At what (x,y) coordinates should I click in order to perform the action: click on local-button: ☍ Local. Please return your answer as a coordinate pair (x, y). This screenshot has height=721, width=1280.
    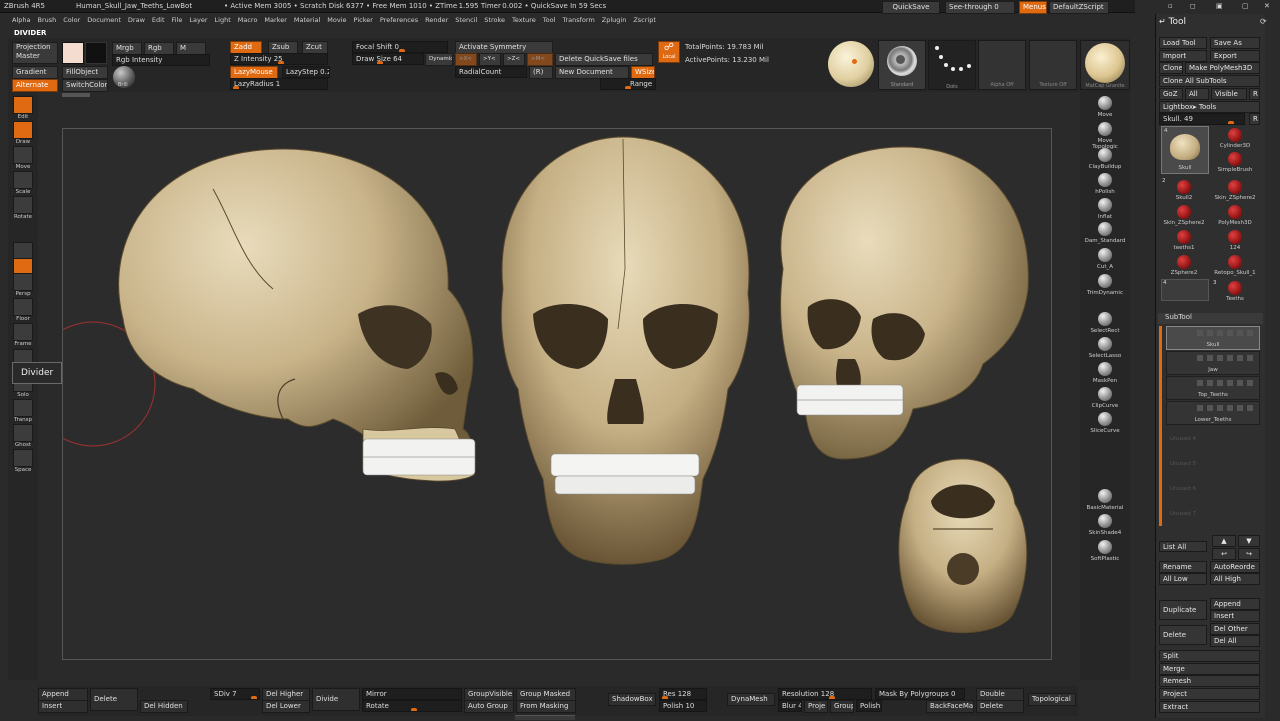
    Looking at the image, I should click on (669, 52).